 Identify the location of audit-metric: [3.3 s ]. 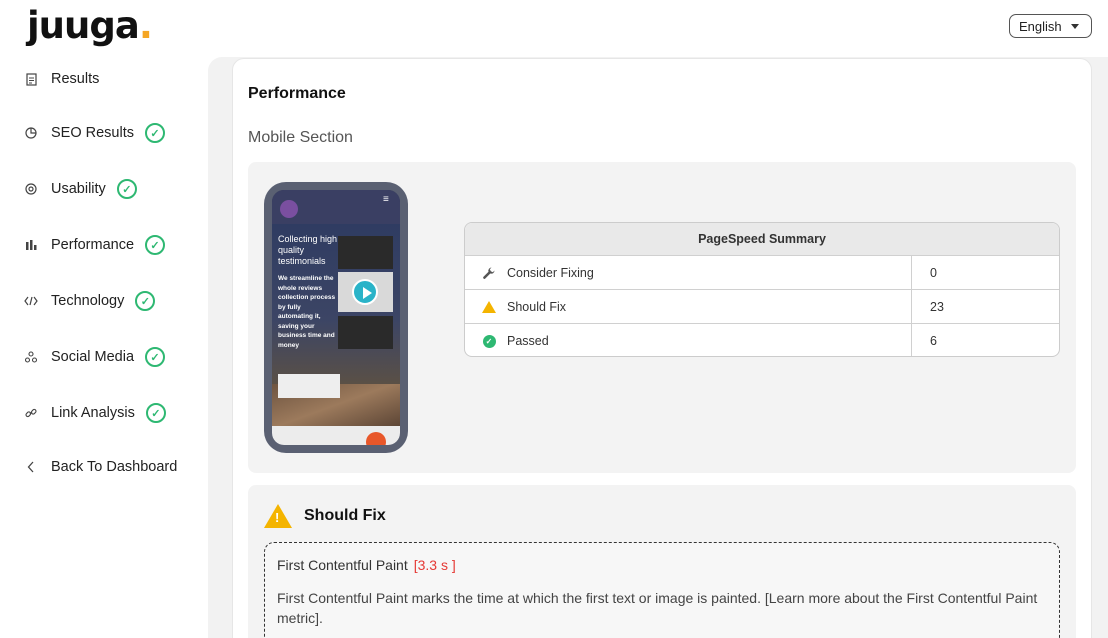
(434, 565).